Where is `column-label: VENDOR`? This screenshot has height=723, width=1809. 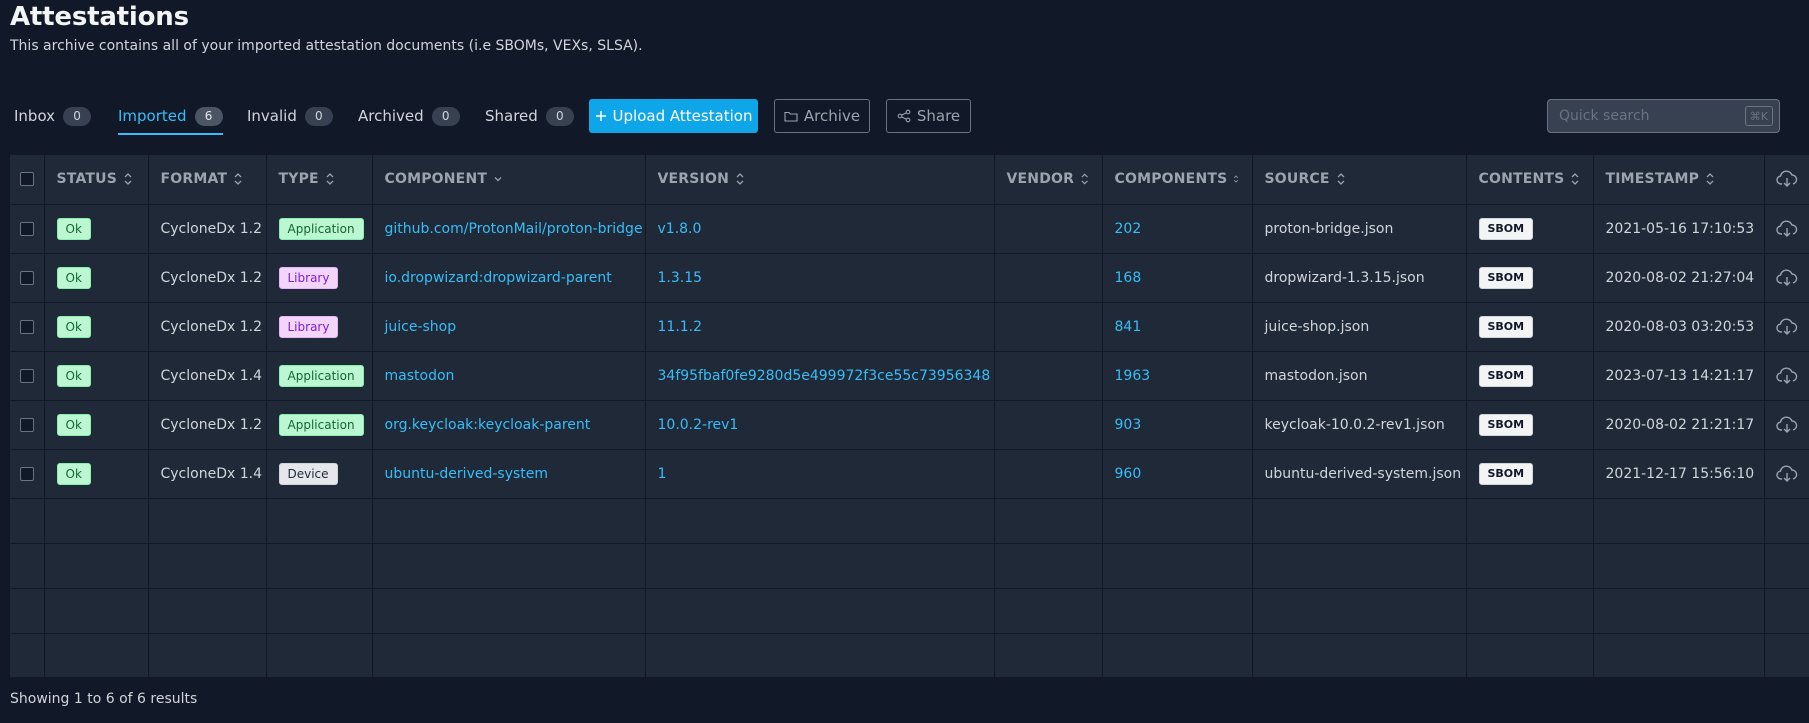
column-label: VENDOR is located at coordinates (1040, 179).